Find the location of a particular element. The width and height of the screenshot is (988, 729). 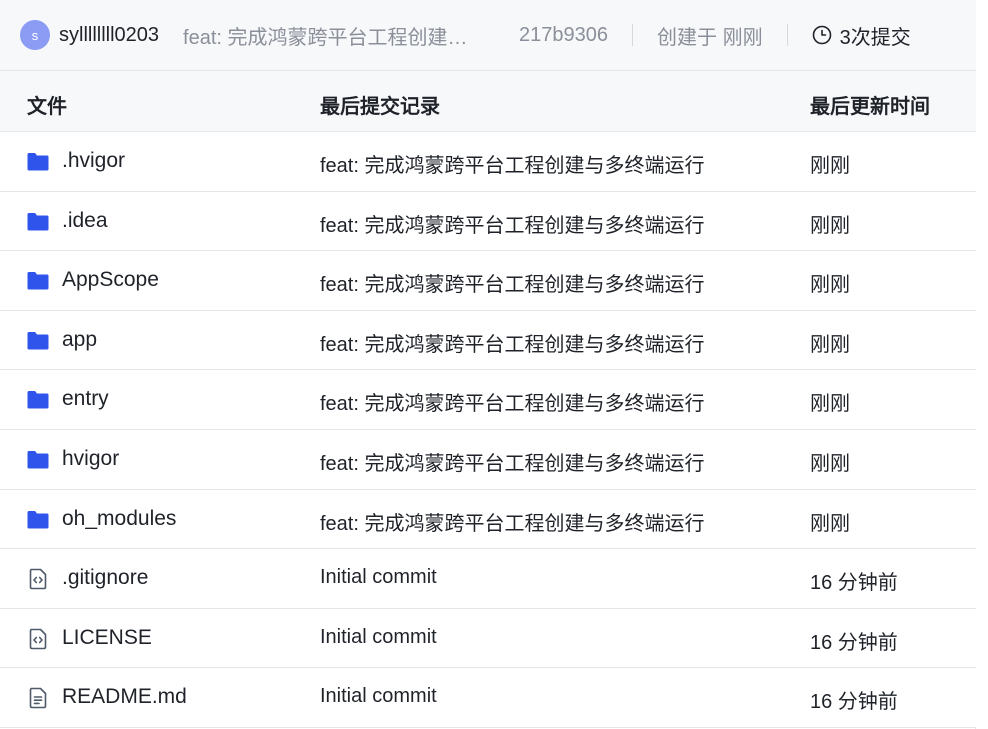

commit-message: feat: 完成鸿蒙跨平台工程创建与多终端运行 is located at coordinates (328, 35).